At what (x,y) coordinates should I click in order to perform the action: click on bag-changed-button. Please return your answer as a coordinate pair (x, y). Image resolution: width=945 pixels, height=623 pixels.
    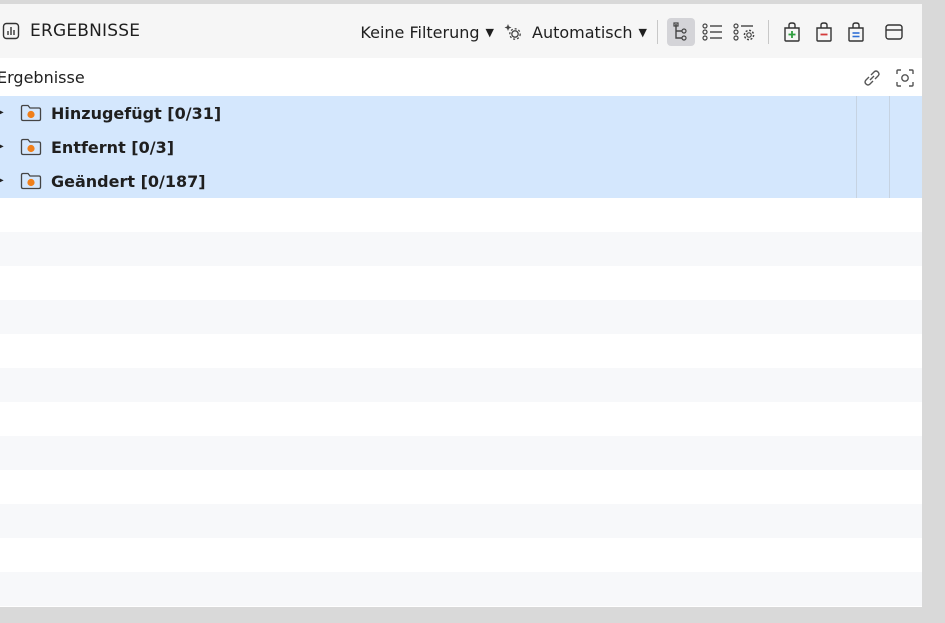
    Looking at the image, I should click on (856, 32).